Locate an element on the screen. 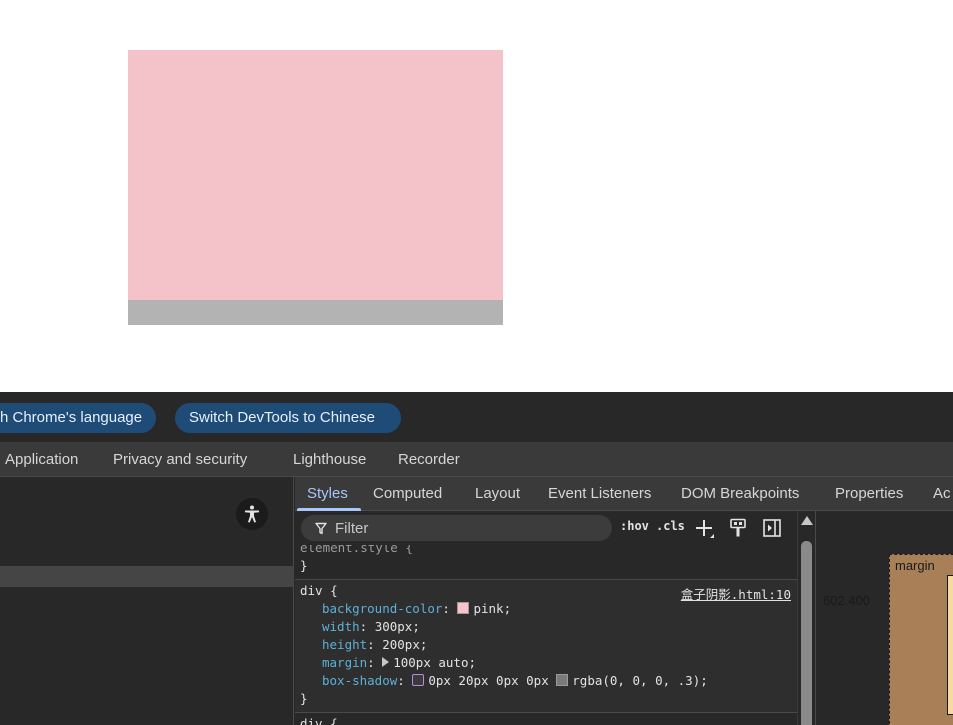  css-property-name: margin is located at coordinates (344, 662).